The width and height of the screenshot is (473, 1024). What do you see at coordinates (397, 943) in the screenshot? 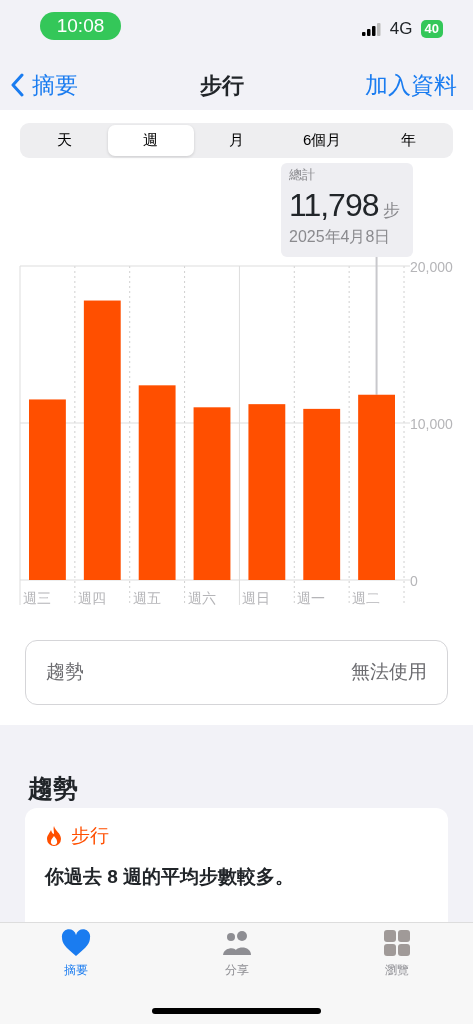
I see `grid-icon` at bounding box center [397, 943].